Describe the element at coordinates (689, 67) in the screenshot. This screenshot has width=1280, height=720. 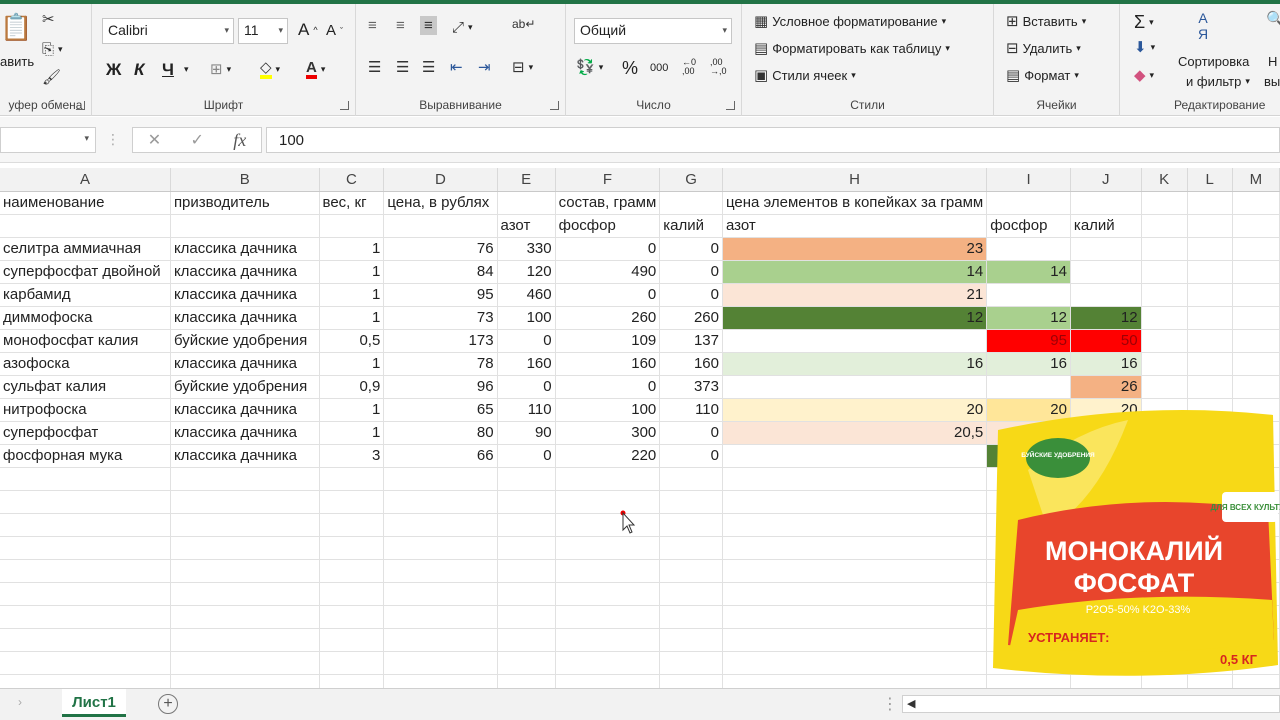
I see `increase-decimal-icon: ←0,00` at that location.